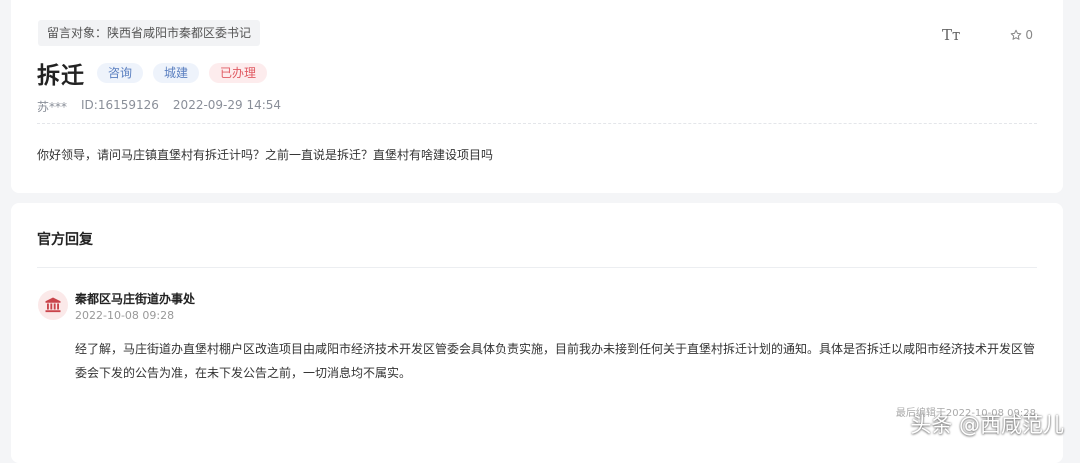  Describe the element at coordinates (166, 106) in the screenshot. I see `message-meta: 苏*** ID:16159126 2022-09-29 14:54` at that location.